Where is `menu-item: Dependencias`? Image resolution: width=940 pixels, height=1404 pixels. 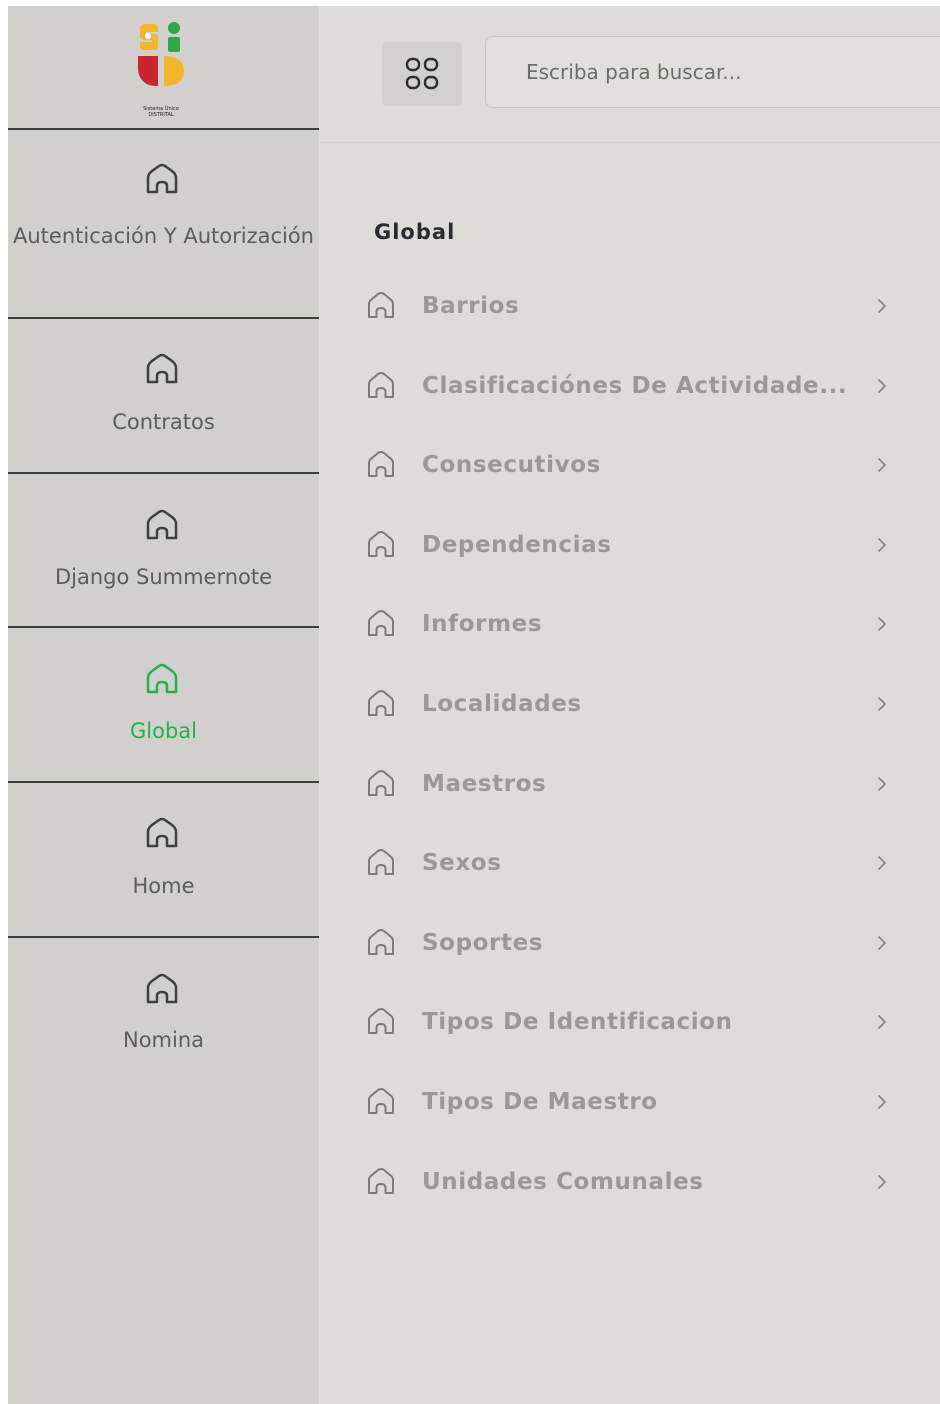 menu-item: Dependencias is located at coordinates (630, 545).